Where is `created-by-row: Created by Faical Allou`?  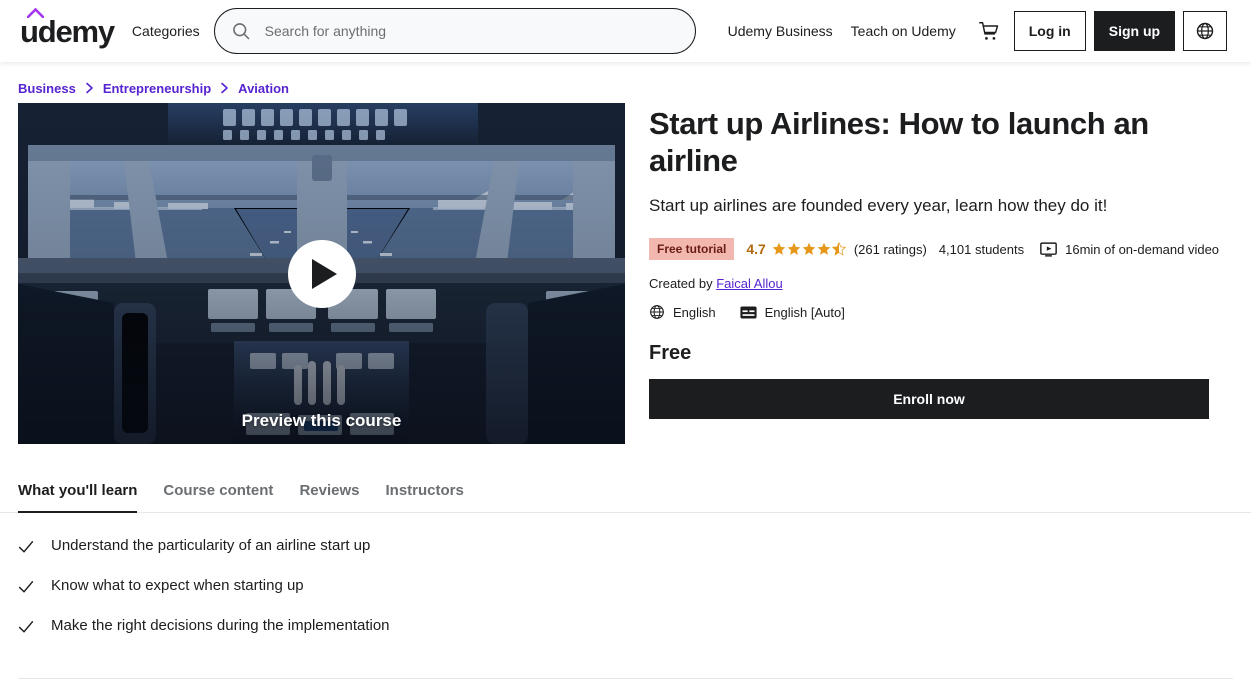
created-by-row: Created by Faical Allou is located at coordinates (941, 283).